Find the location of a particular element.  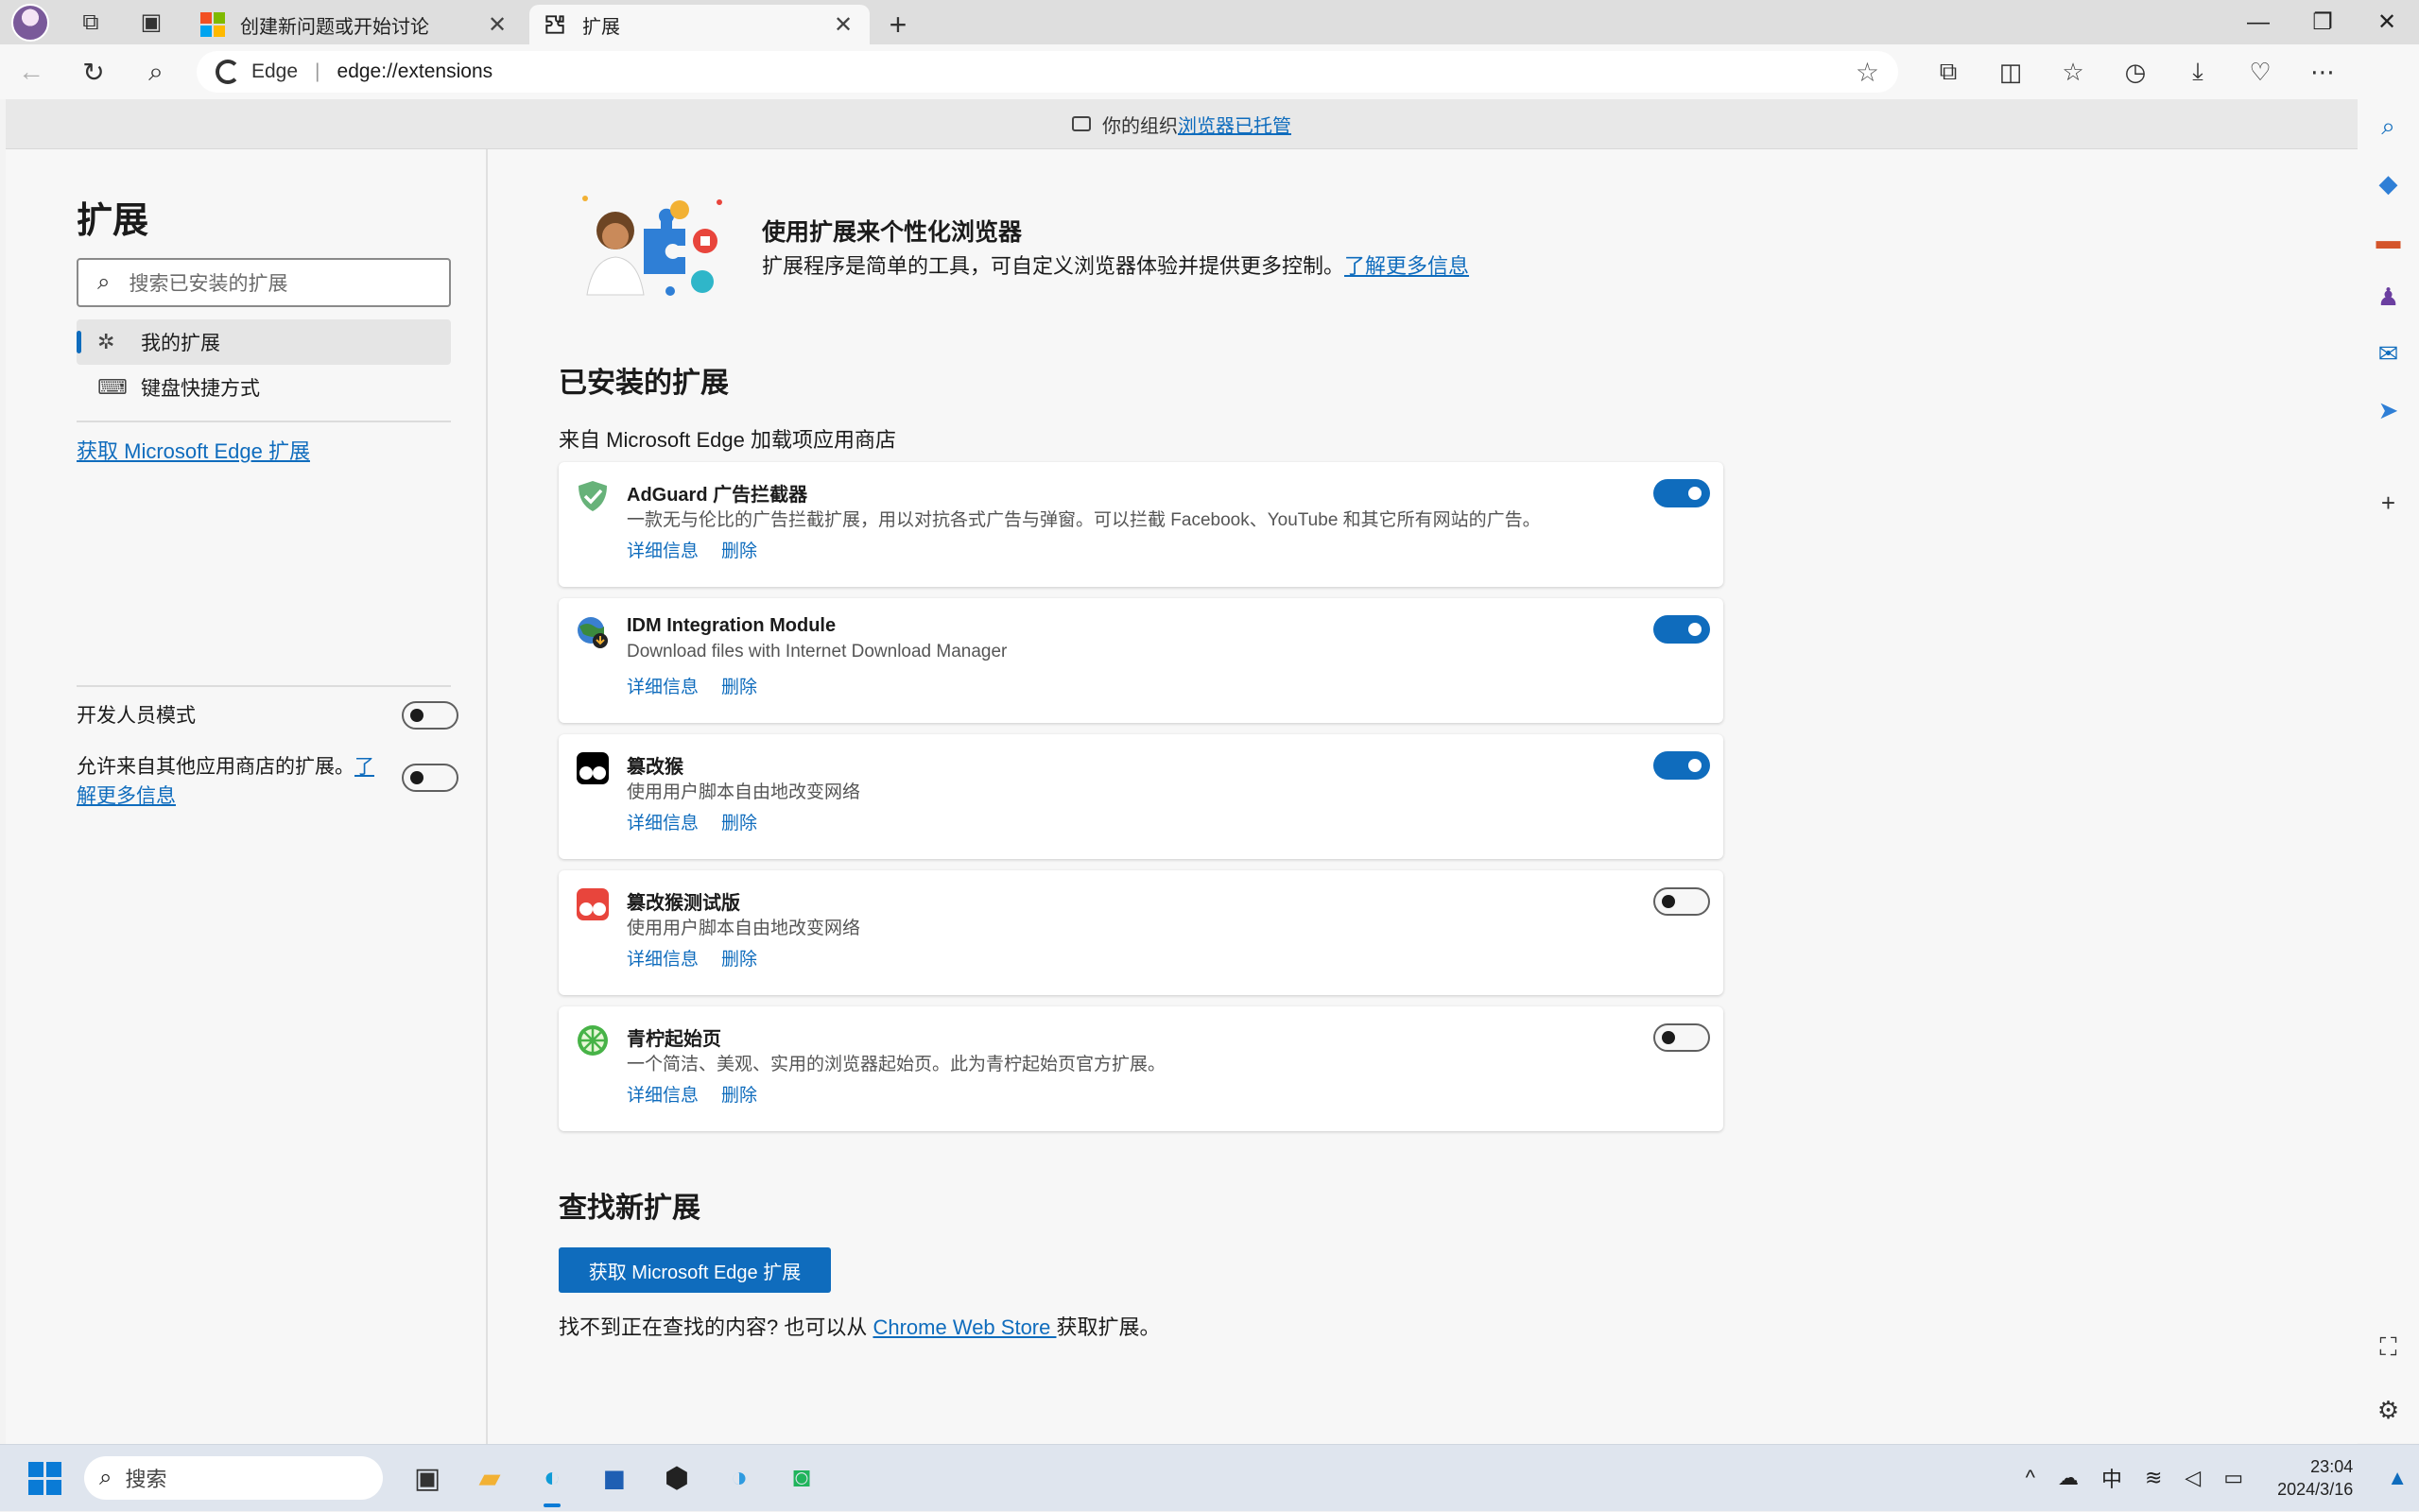

footer-suffix: 获取扩展。 is located at coordinates (1108, 1327).